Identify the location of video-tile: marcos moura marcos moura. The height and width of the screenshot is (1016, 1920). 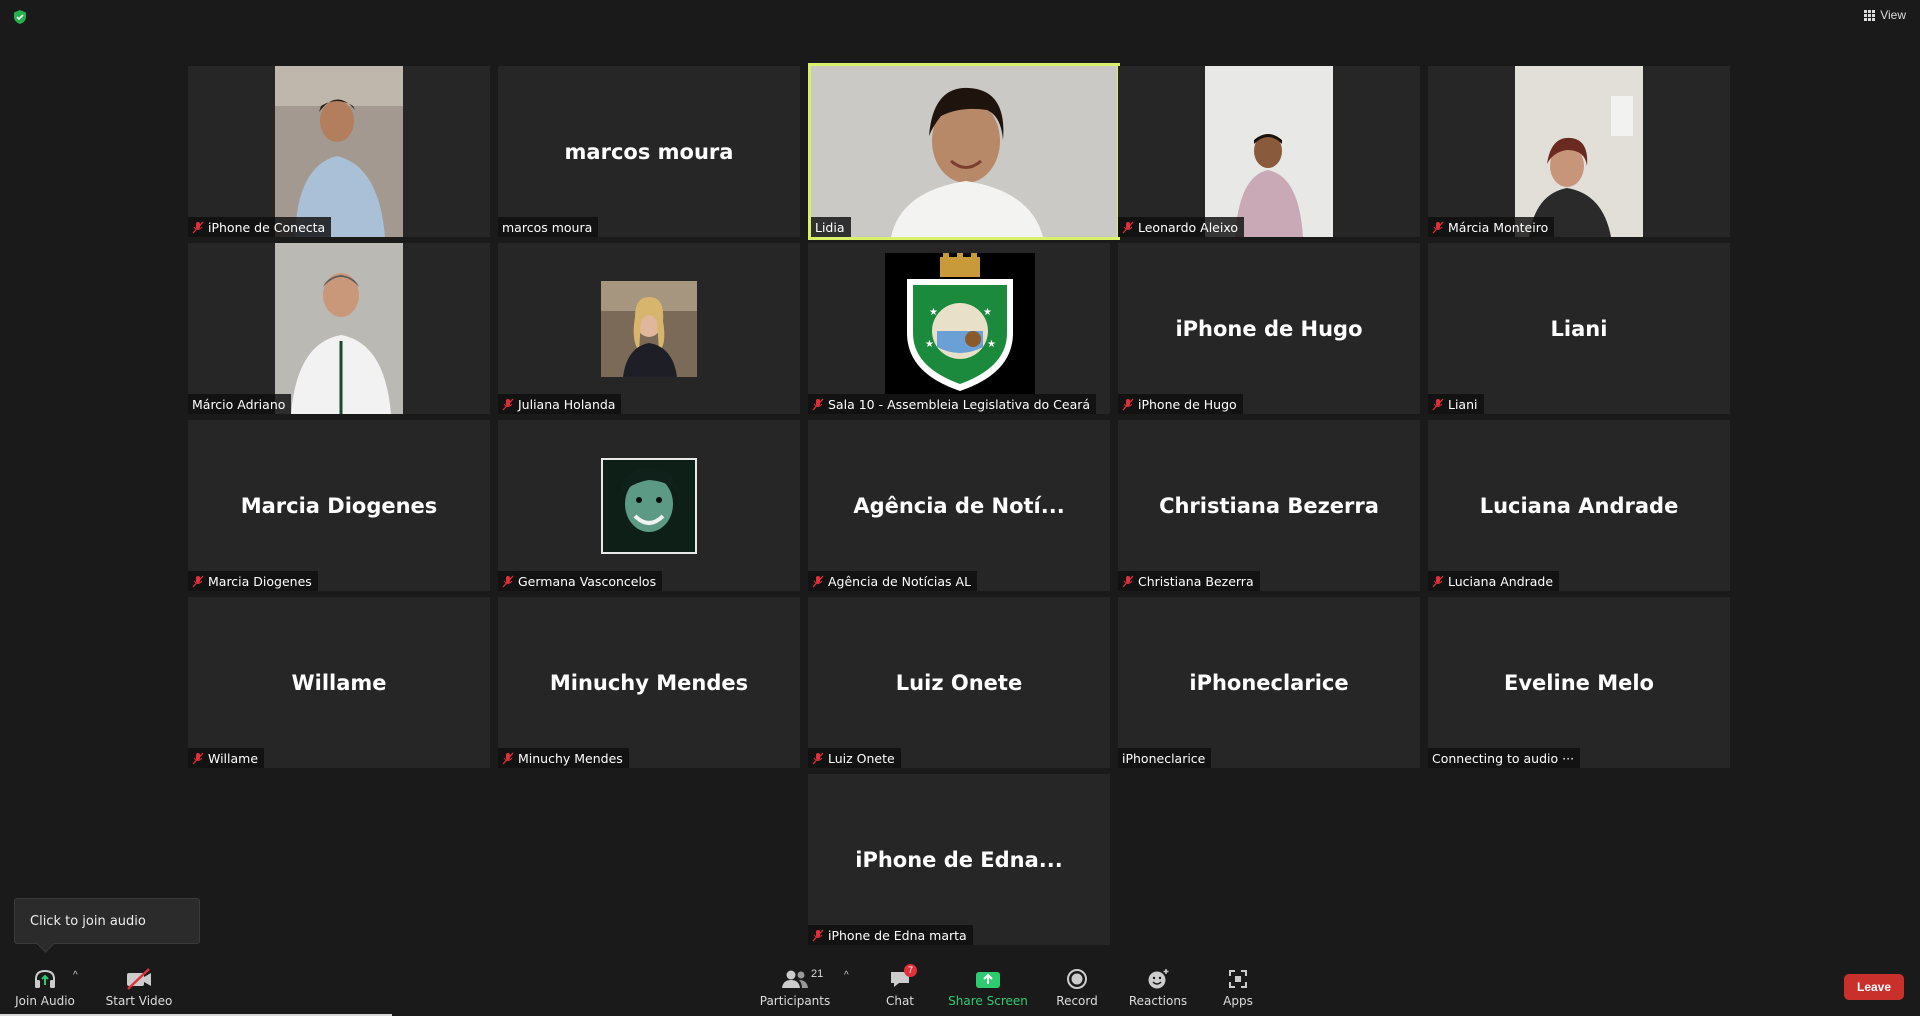
(649, 151).